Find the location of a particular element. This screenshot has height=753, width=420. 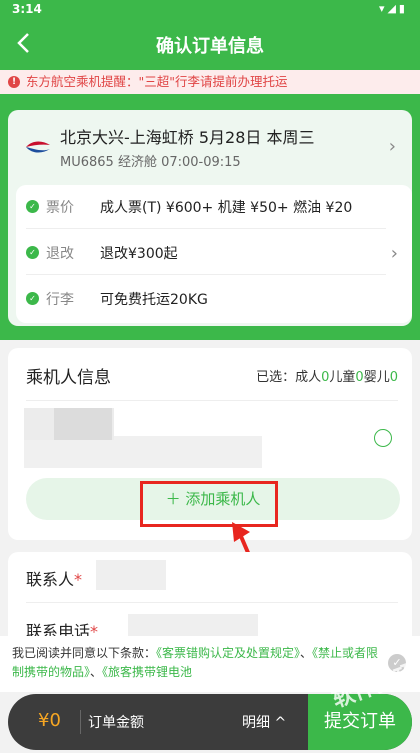

refund-value: 退改¥300起 is located at coordinates (139, 254).